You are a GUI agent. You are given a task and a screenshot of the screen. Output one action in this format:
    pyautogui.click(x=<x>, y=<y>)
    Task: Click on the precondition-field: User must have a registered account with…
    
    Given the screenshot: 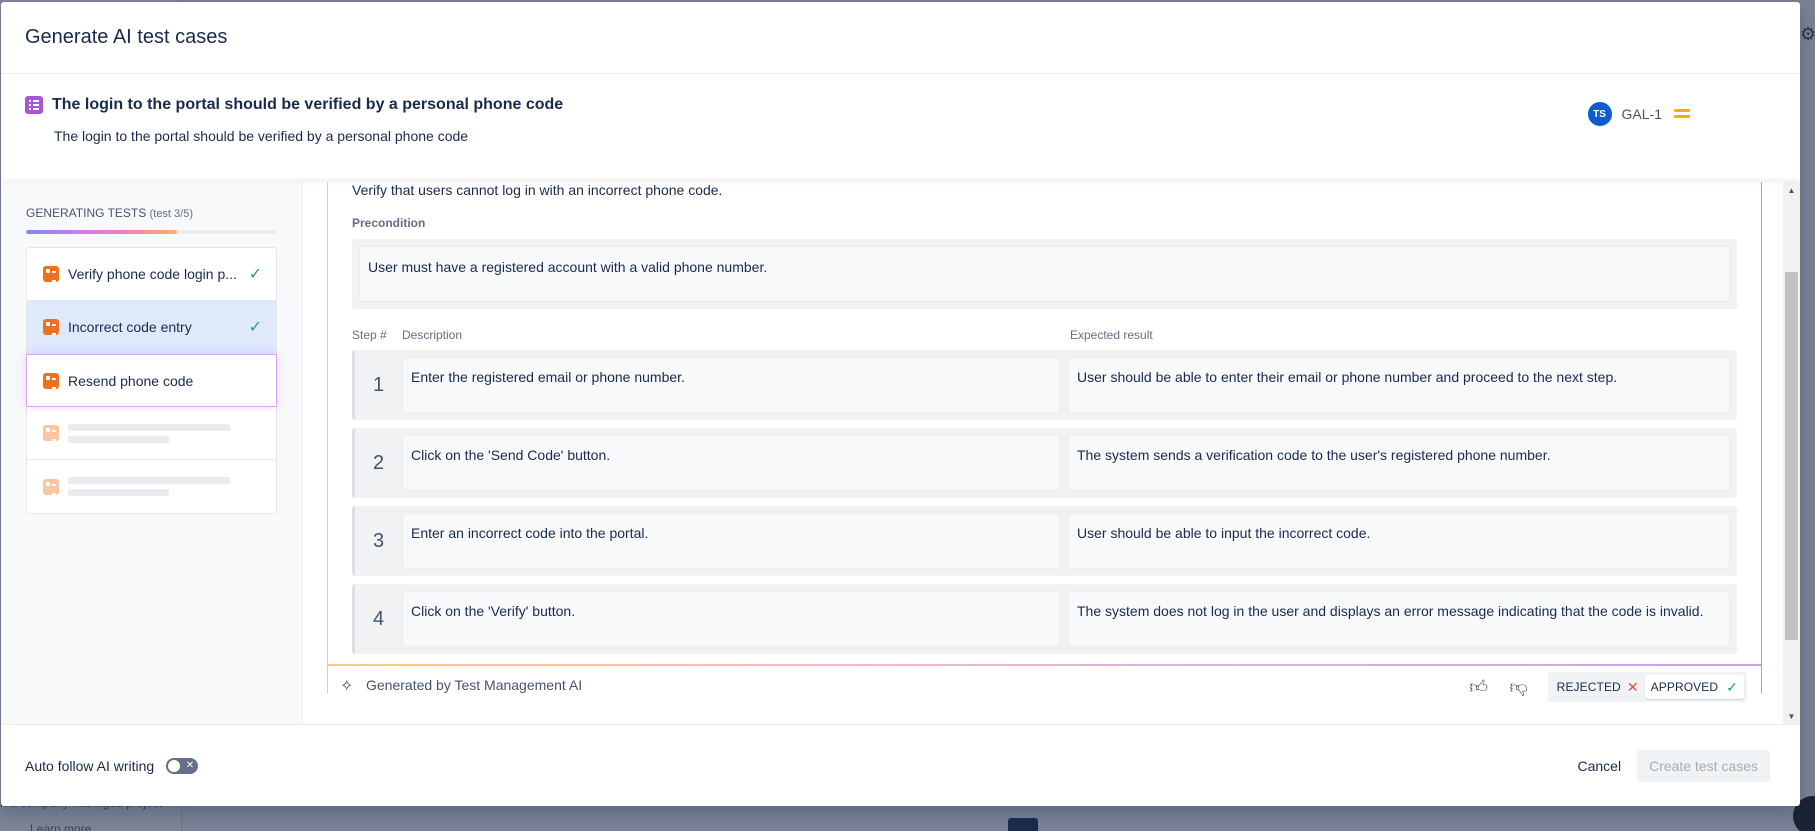 What is the action you would take?
    pyautogui.click(x=1044, y=274)
    